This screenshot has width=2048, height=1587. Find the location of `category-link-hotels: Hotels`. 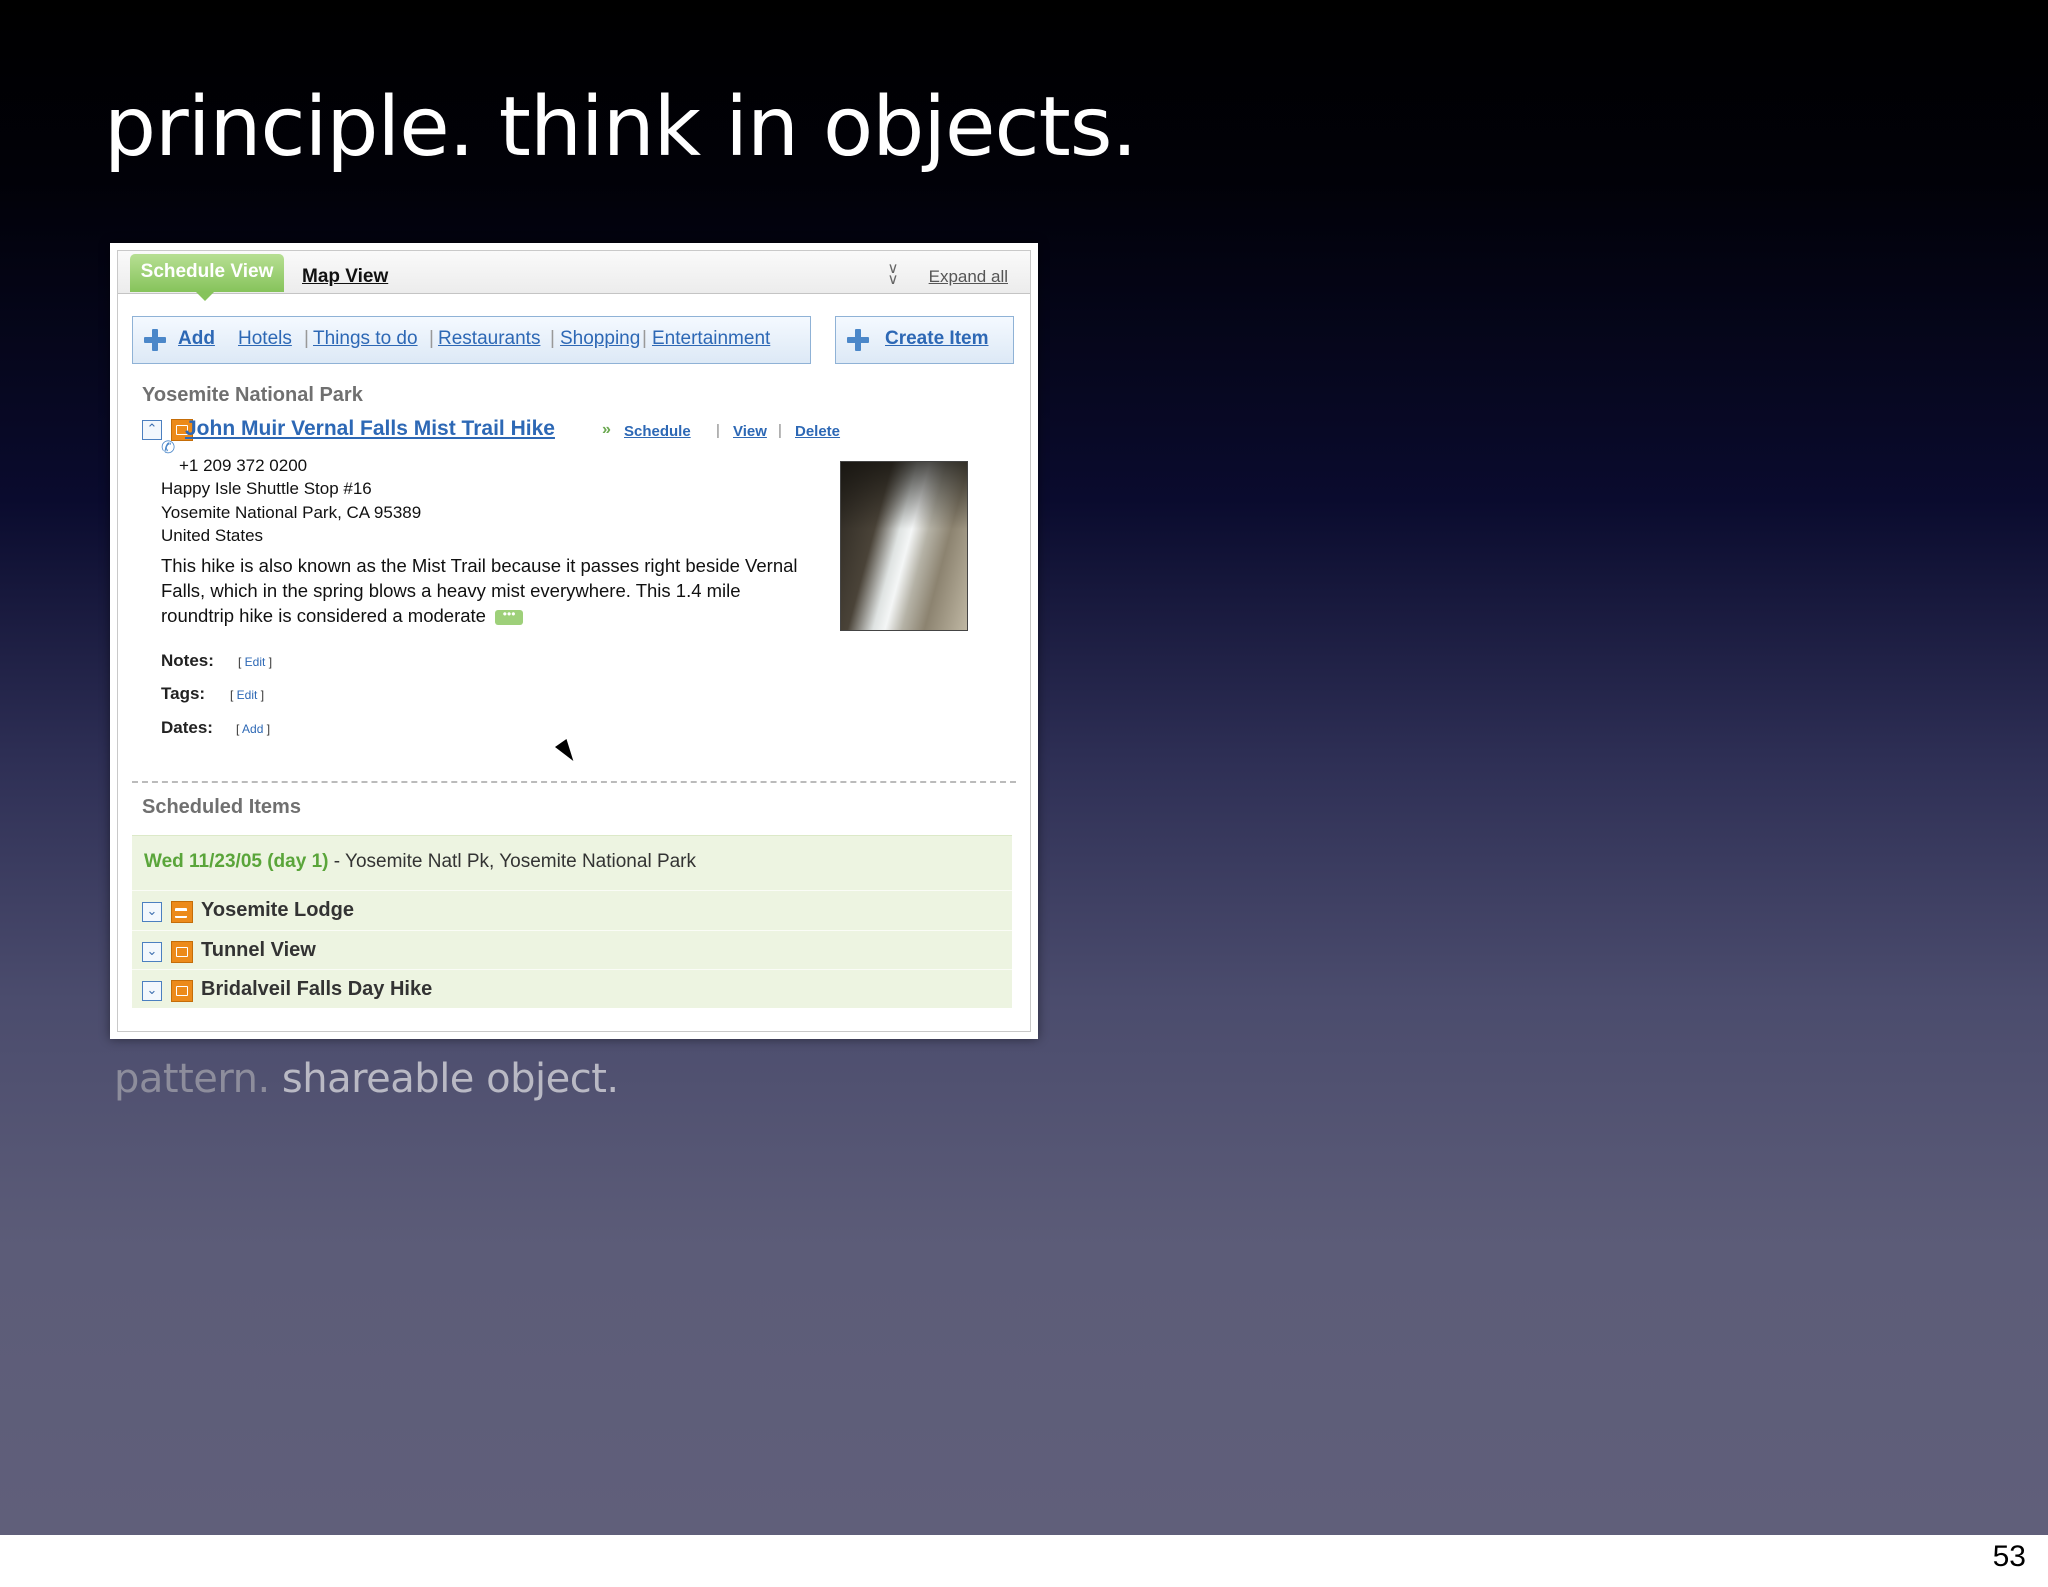

category-link-hotels: Hotels is located at coordinates (265, 339).